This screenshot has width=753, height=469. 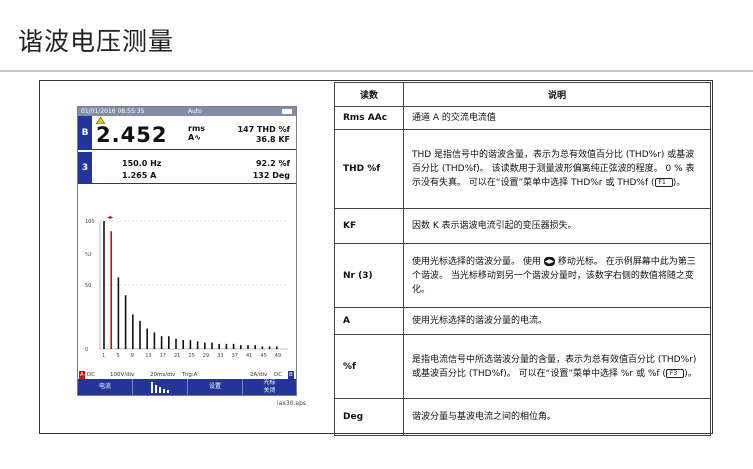 What do you see at coordinates (88, 255) in the screenshot?
I see `y-tick-label: %f` at bounding box center [88, 255].